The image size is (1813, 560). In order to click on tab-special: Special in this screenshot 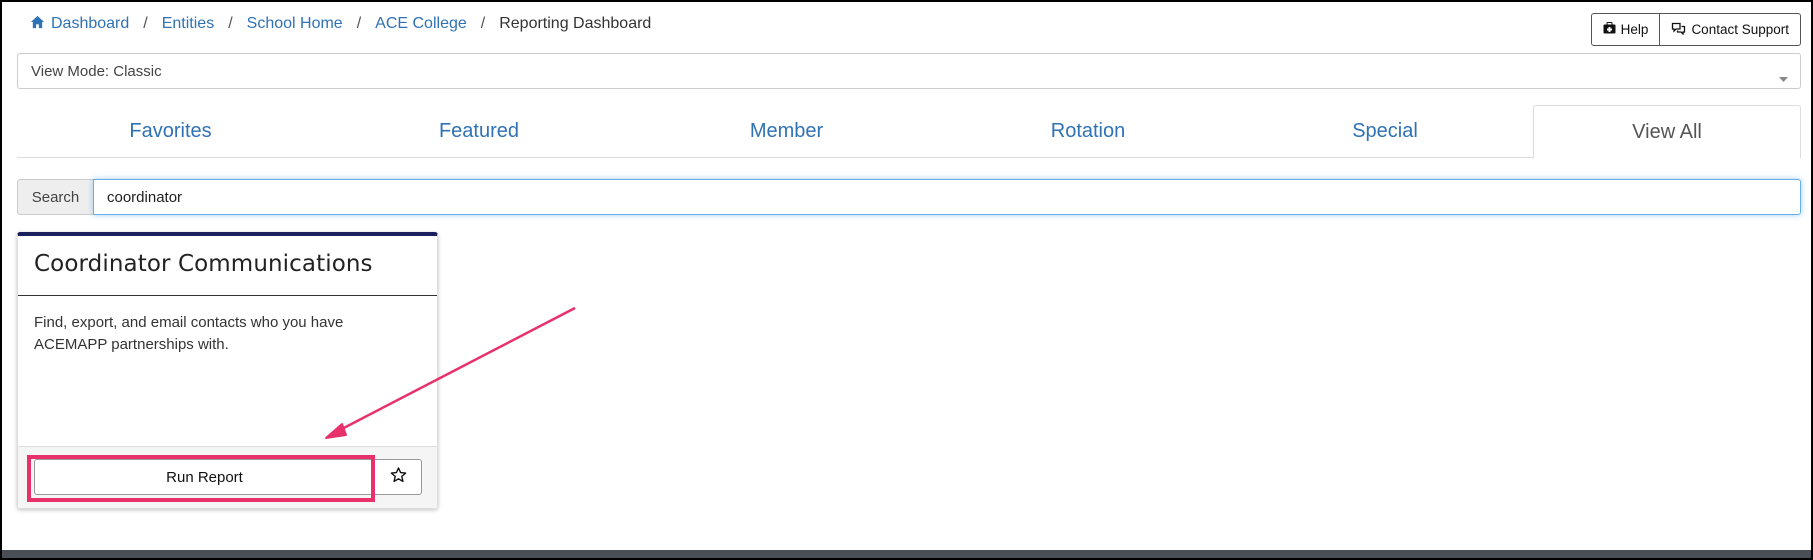, I will do `click(1385, 131)`.